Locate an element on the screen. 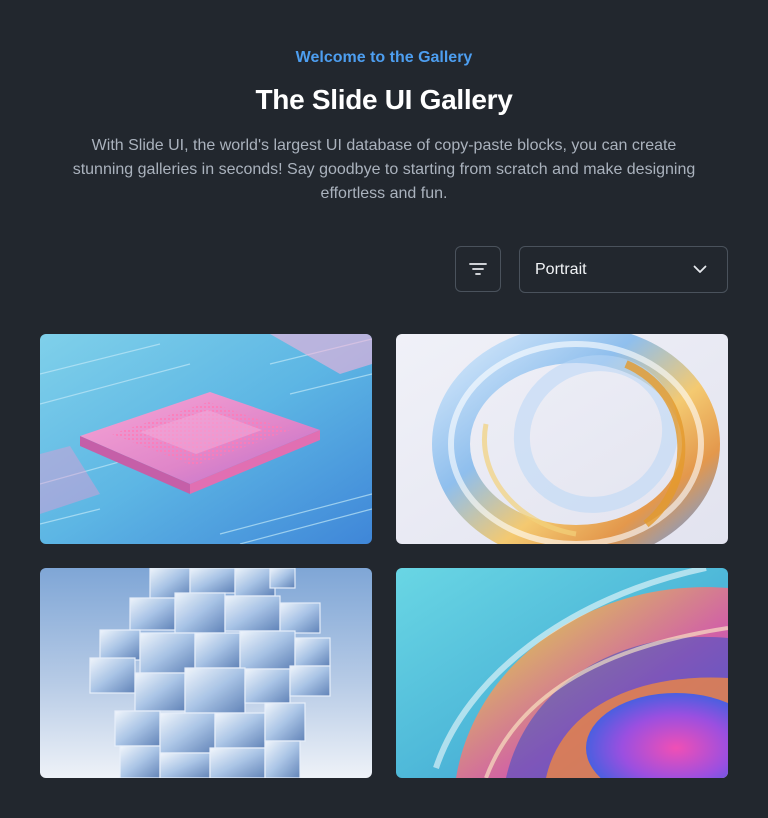 Image resolution: width=768 pixels, height=818 pixels. microchip-image is located at coordinates (206, 439).